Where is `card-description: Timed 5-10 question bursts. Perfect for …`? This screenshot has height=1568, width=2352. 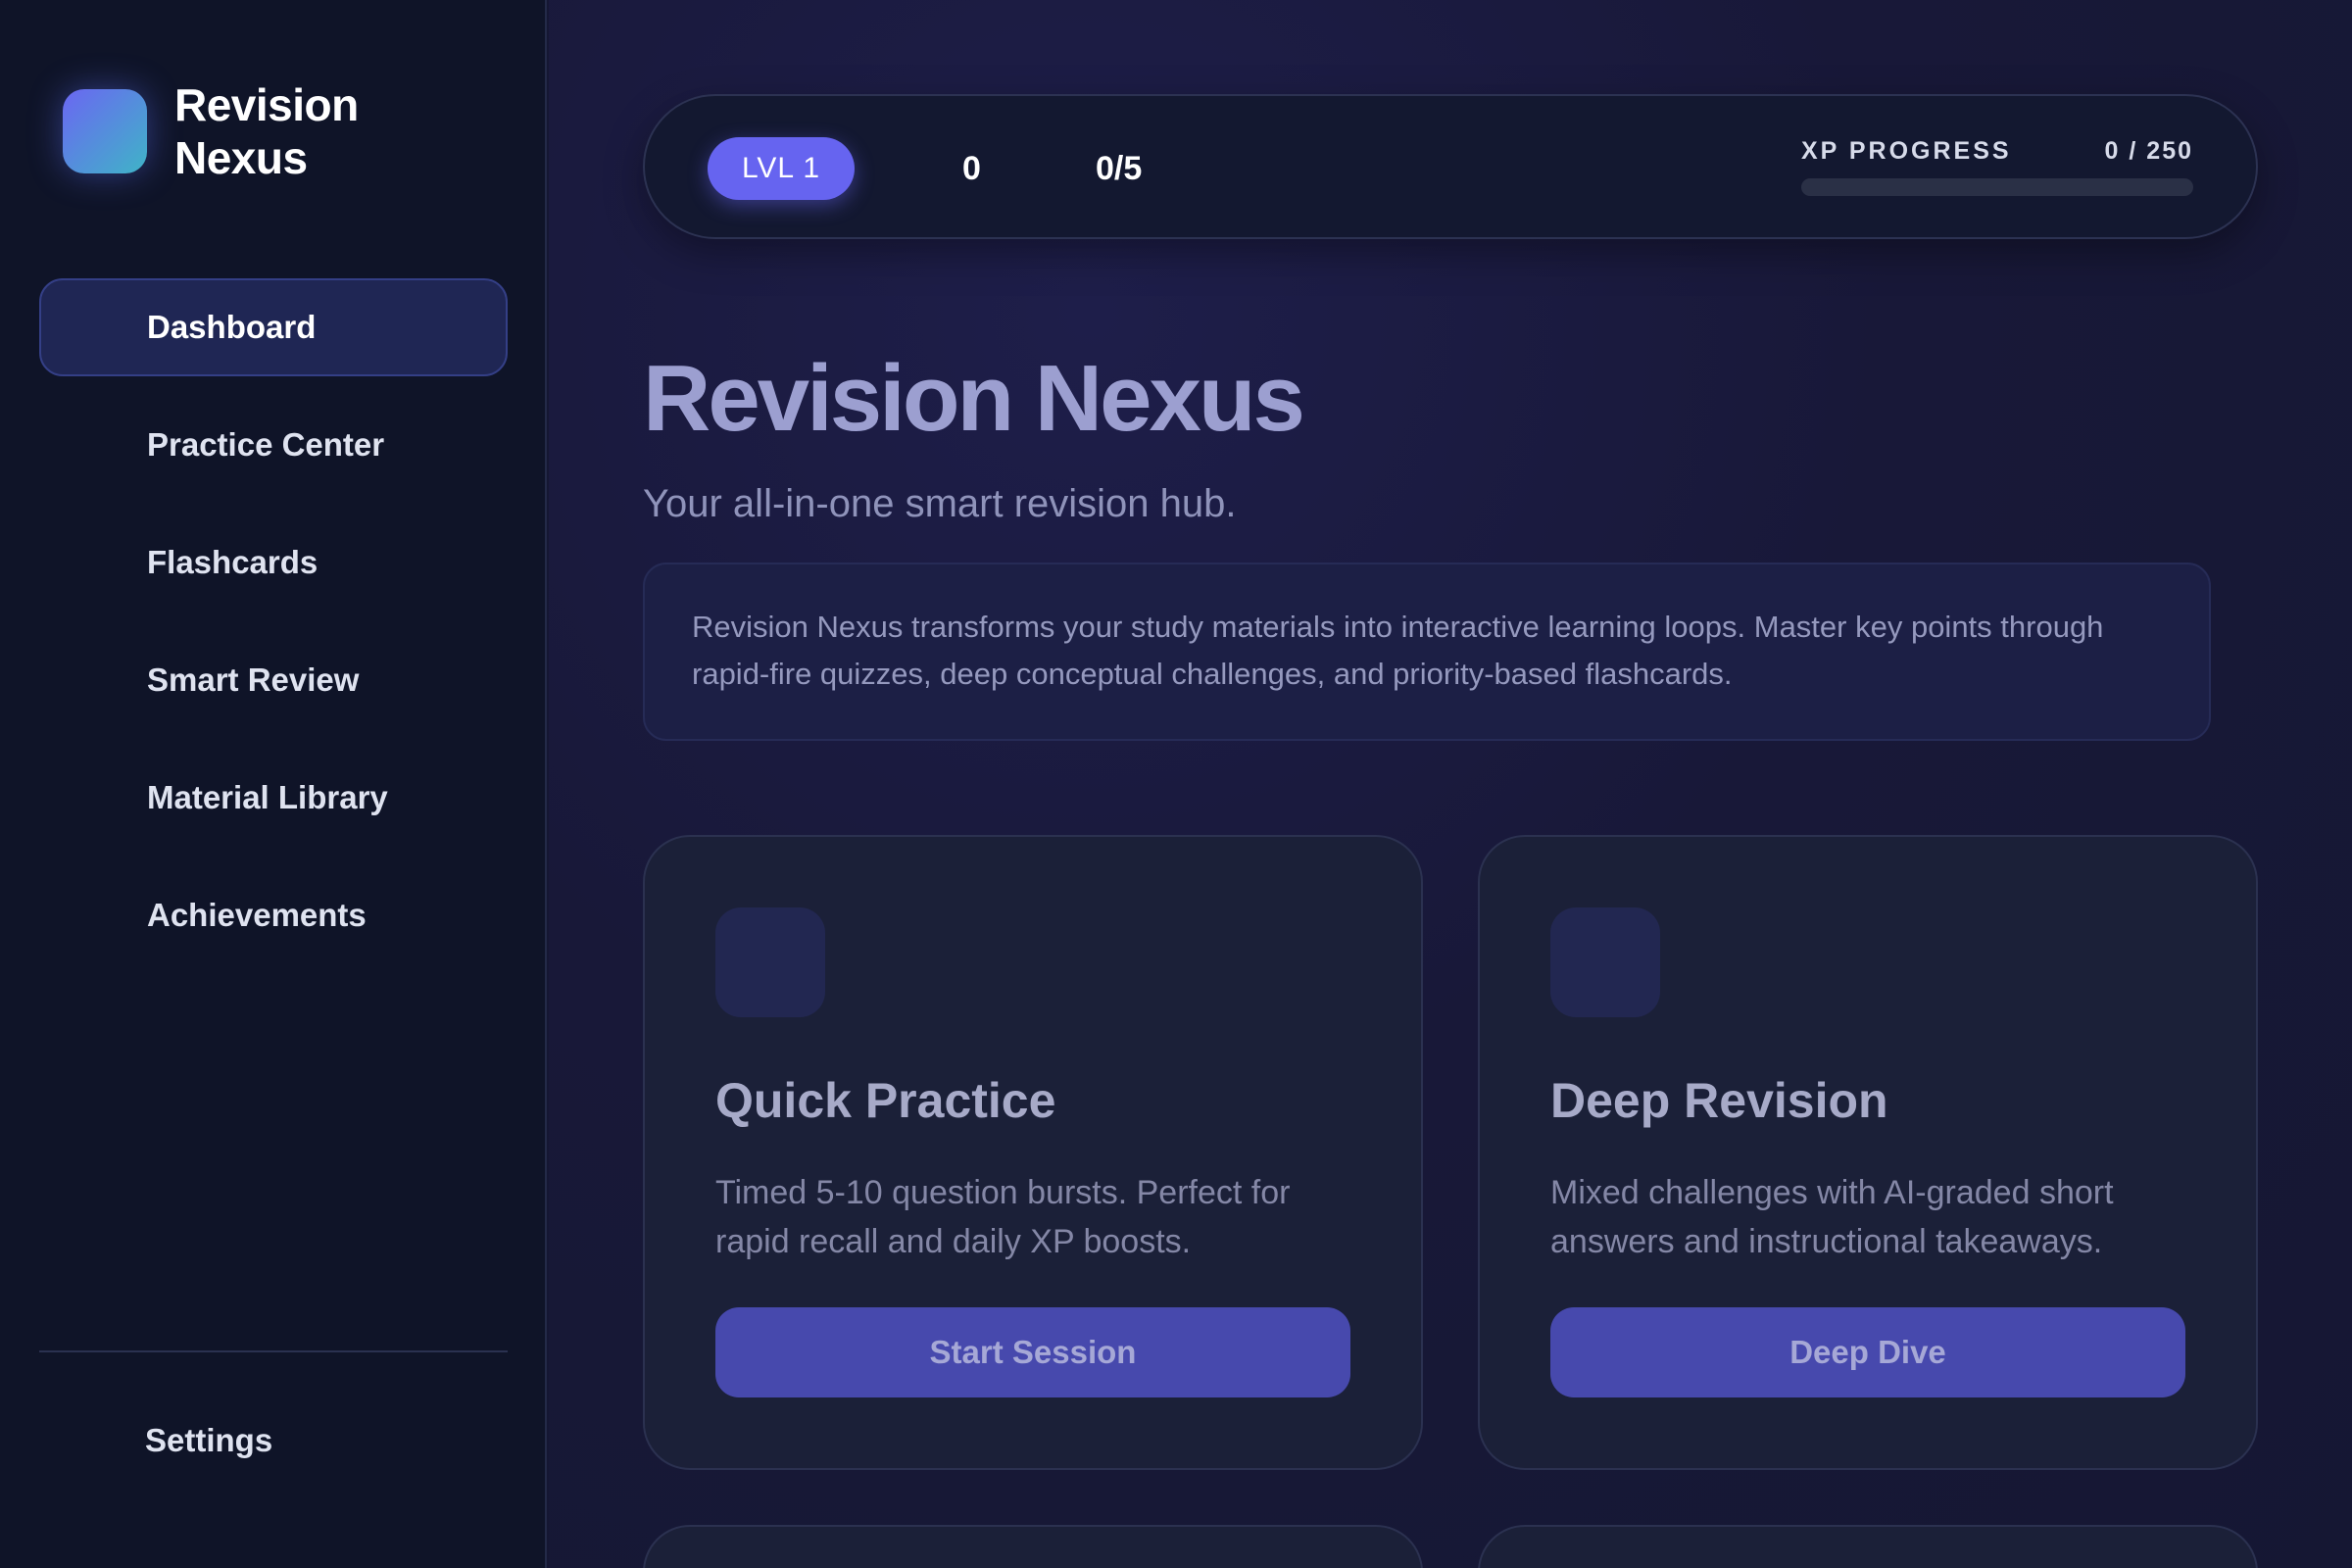 card-description: Timed 5-10 question bursts. Perfect for … is located at coordinates (1003, 1217).